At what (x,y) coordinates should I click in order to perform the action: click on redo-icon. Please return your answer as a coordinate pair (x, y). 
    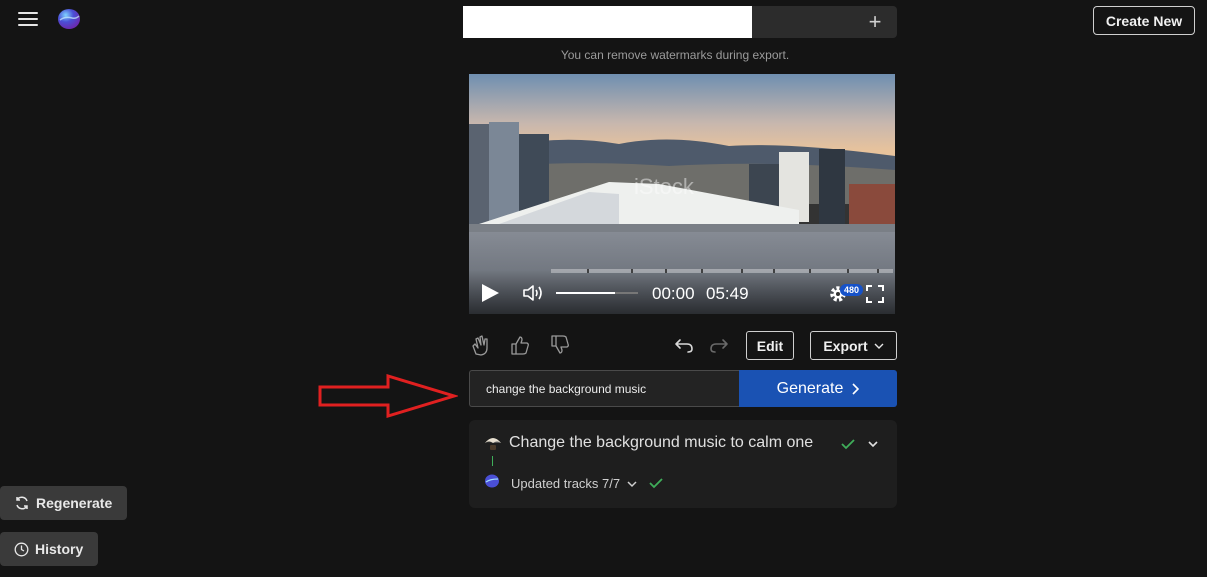
    Looking at the image, I should click on (718, 345).